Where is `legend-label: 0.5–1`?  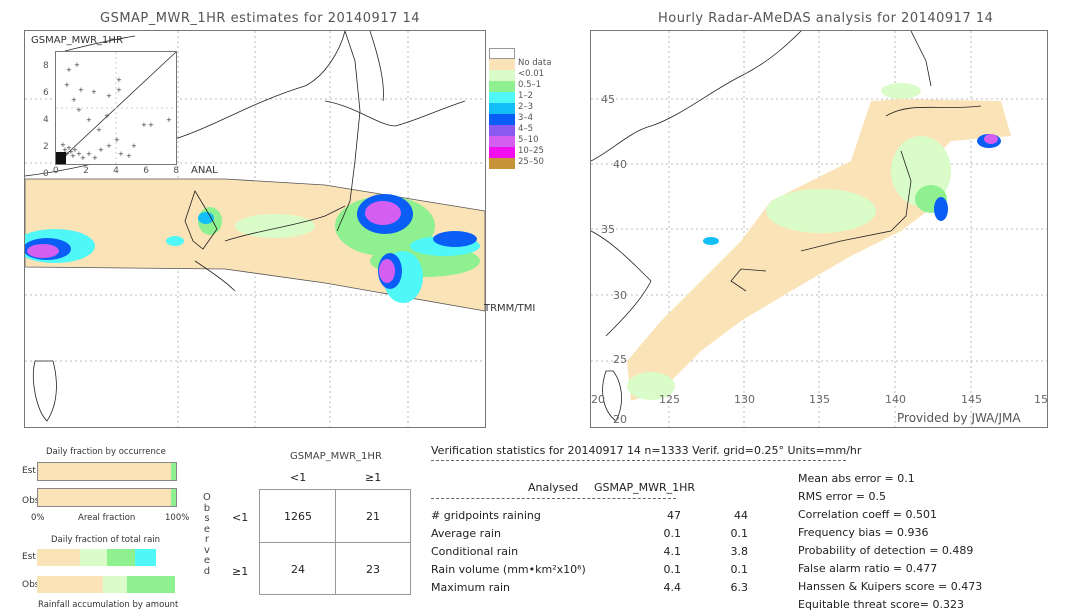
legend-label: 0.5–1 is located at coordinates (530, 85).